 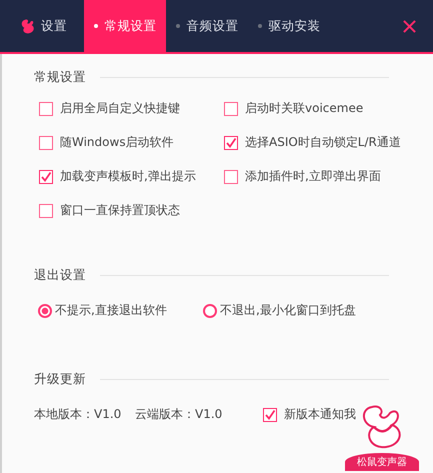 I want to click on local-version: 本地版本：V1.0, so click(x=78, y=414).